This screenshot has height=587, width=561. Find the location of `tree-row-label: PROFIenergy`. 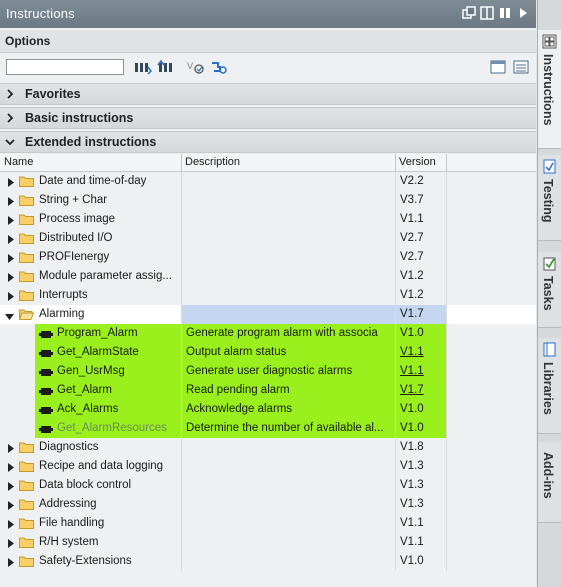

tree-row-label: PROFIenergy is located at coordinates (74, 257).